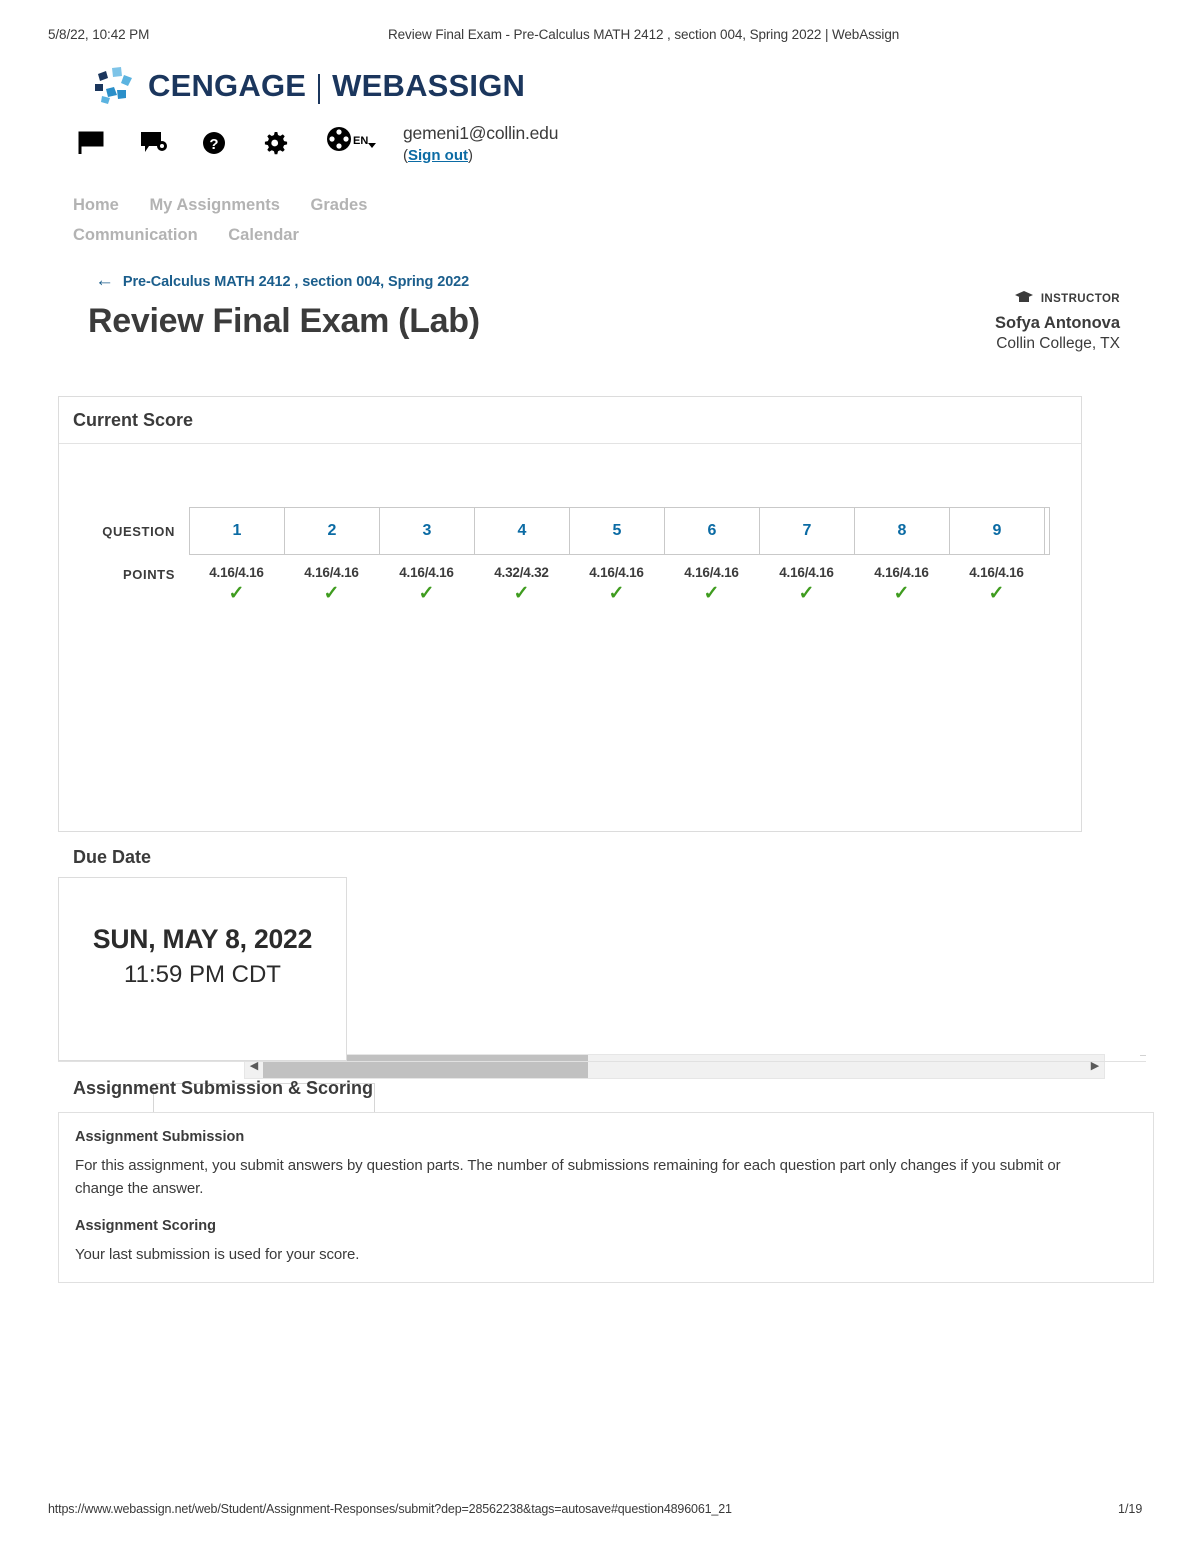 This screenshot has width=1200, height=1553. I want to click on submission-scoring-label: Assignment Submission & Scoring, so click(223, 1088).